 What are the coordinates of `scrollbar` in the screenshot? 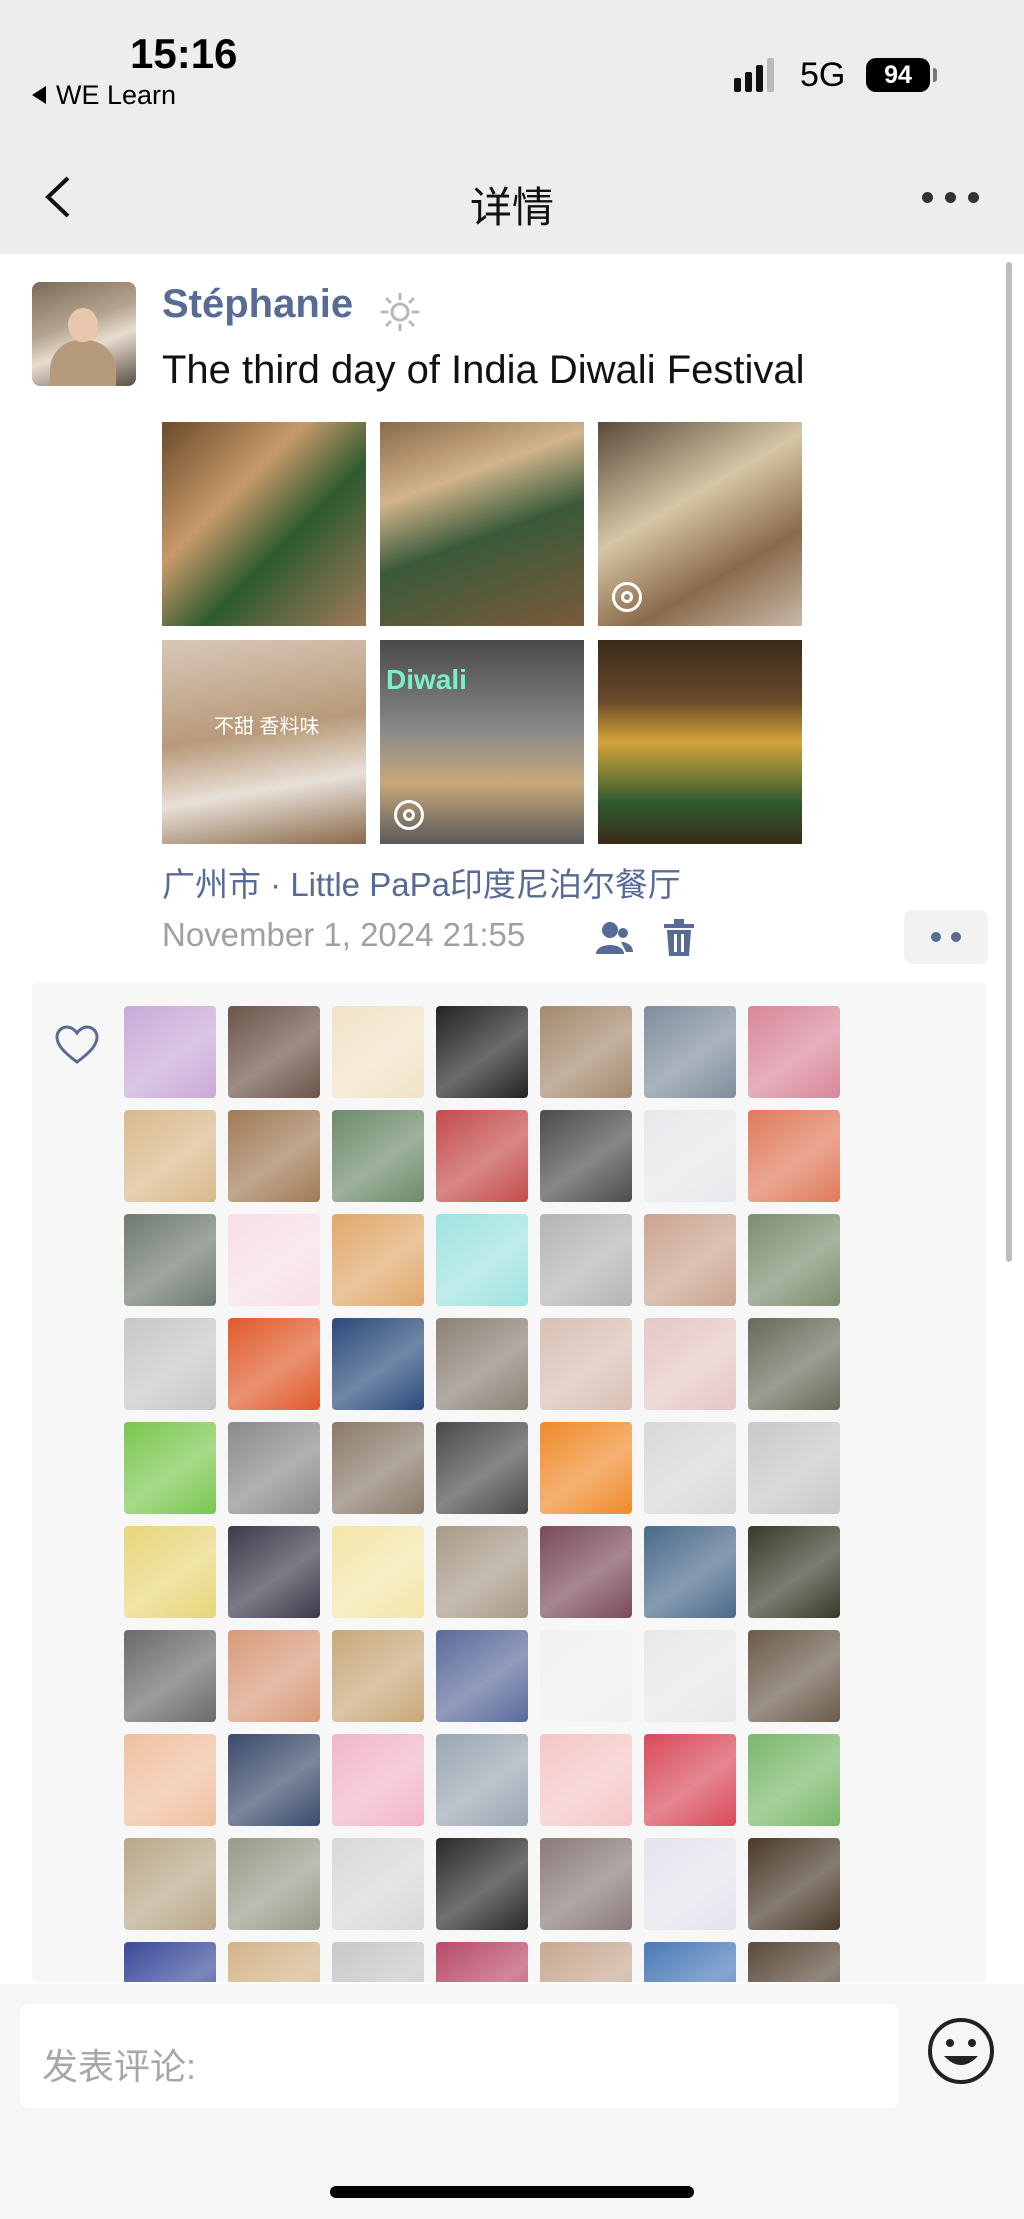 It's located at (1009, 762).